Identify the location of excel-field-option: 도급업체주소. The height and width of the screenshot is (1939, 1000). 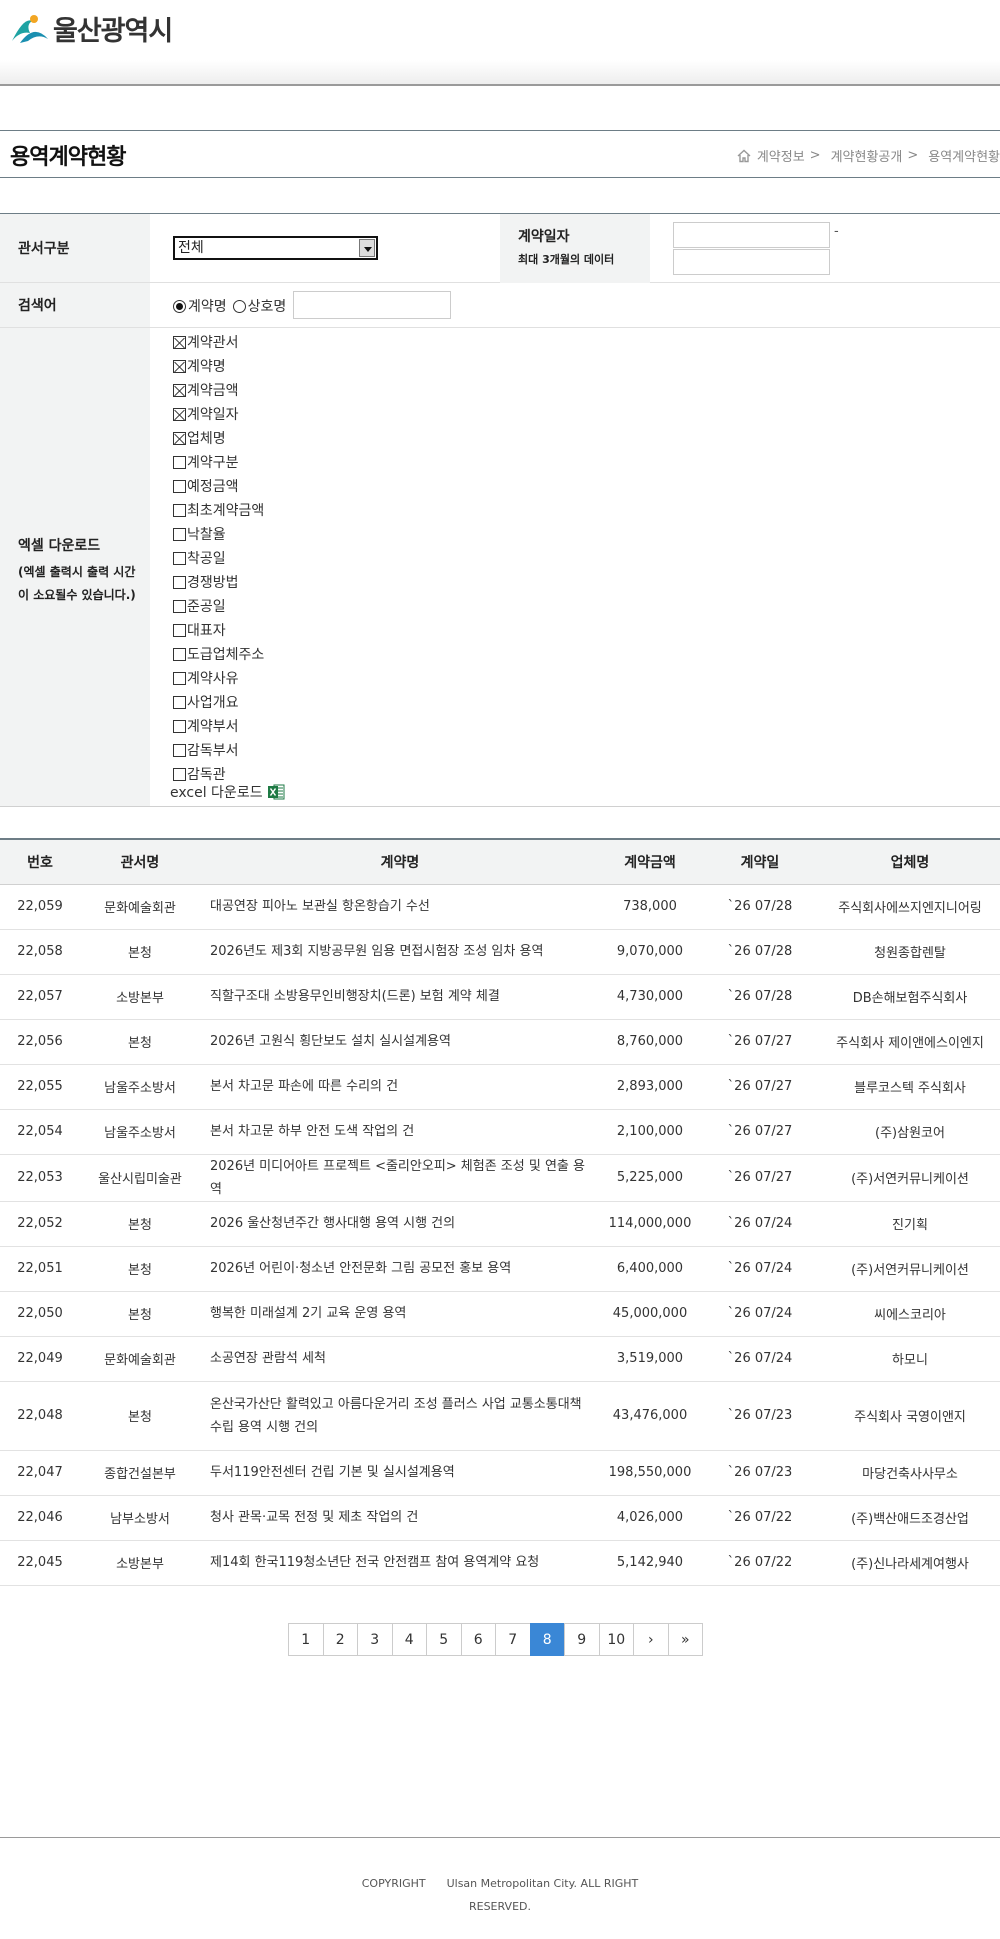
(218, 654).